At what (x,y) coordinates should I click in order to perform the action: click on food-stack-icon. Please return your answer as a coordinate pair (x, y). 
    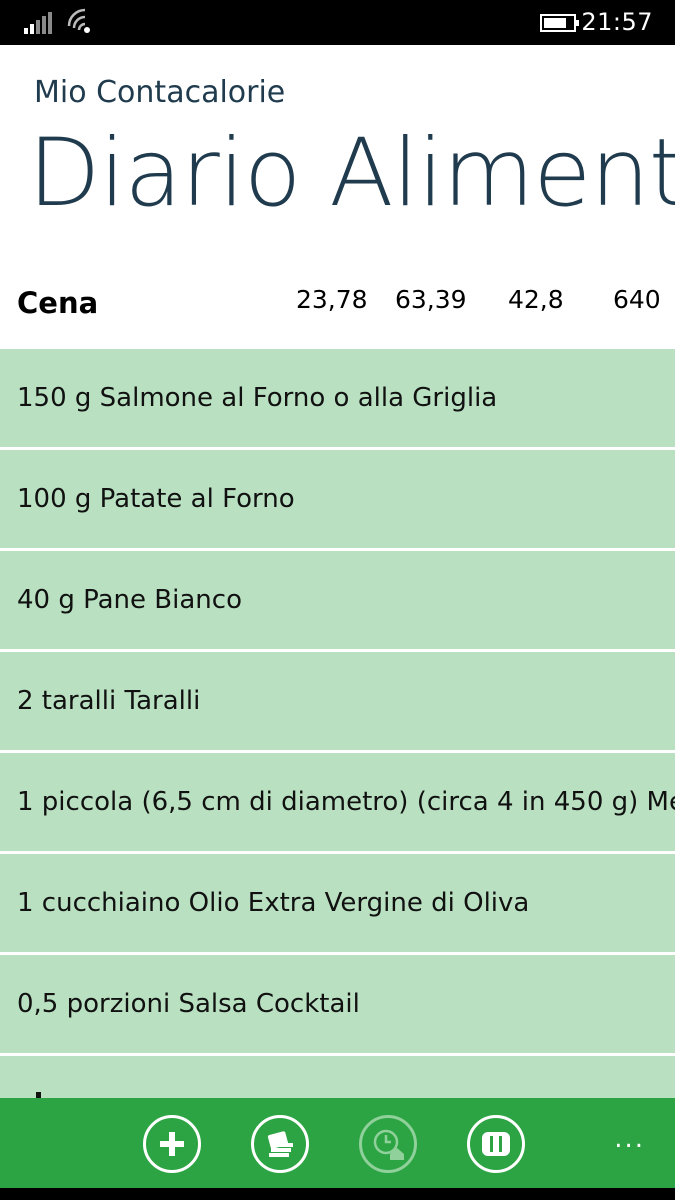
    Looking at the image, I should click on (280, 1144).